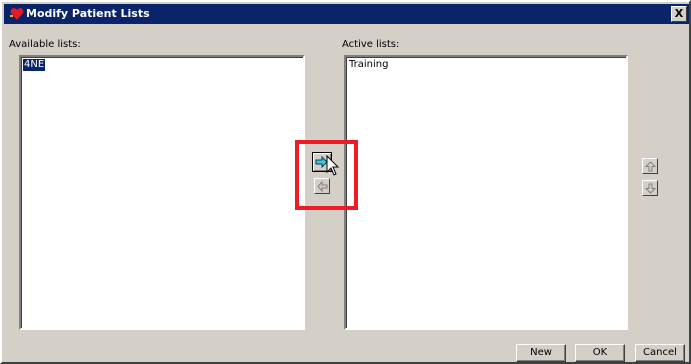 The image size is (691, 364). I want to click on arrow-up-icon, so click(650, 166).